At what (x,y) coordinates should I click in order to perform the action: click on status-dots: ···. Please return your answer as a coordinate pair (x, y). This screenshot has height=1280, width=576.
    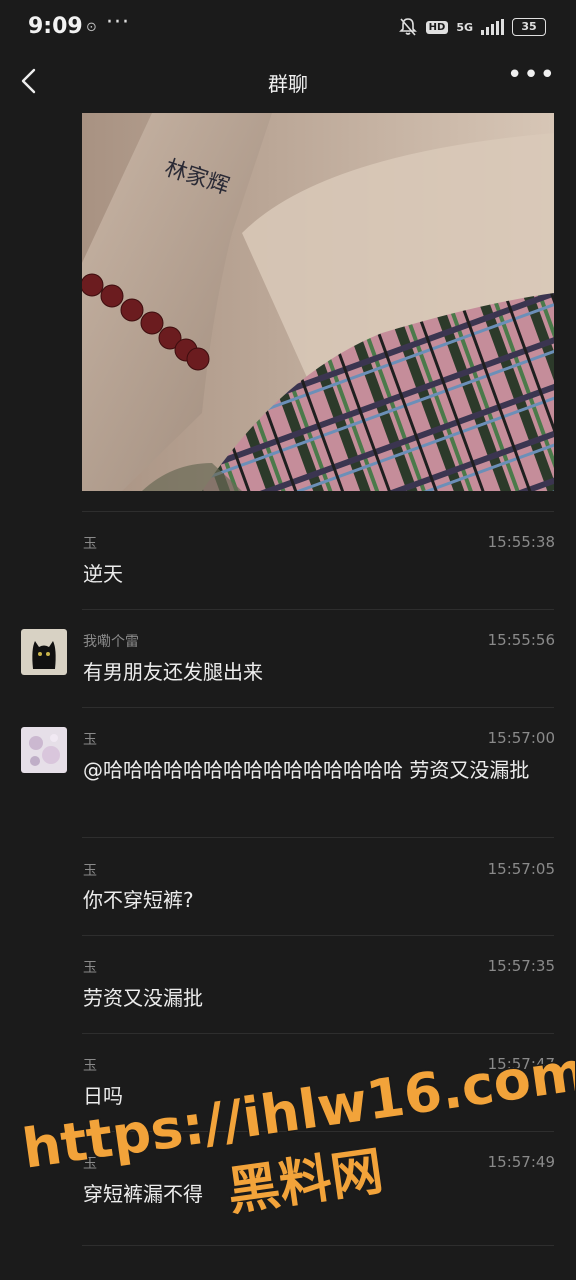
    Looking at the image, I should click on (118, 22).